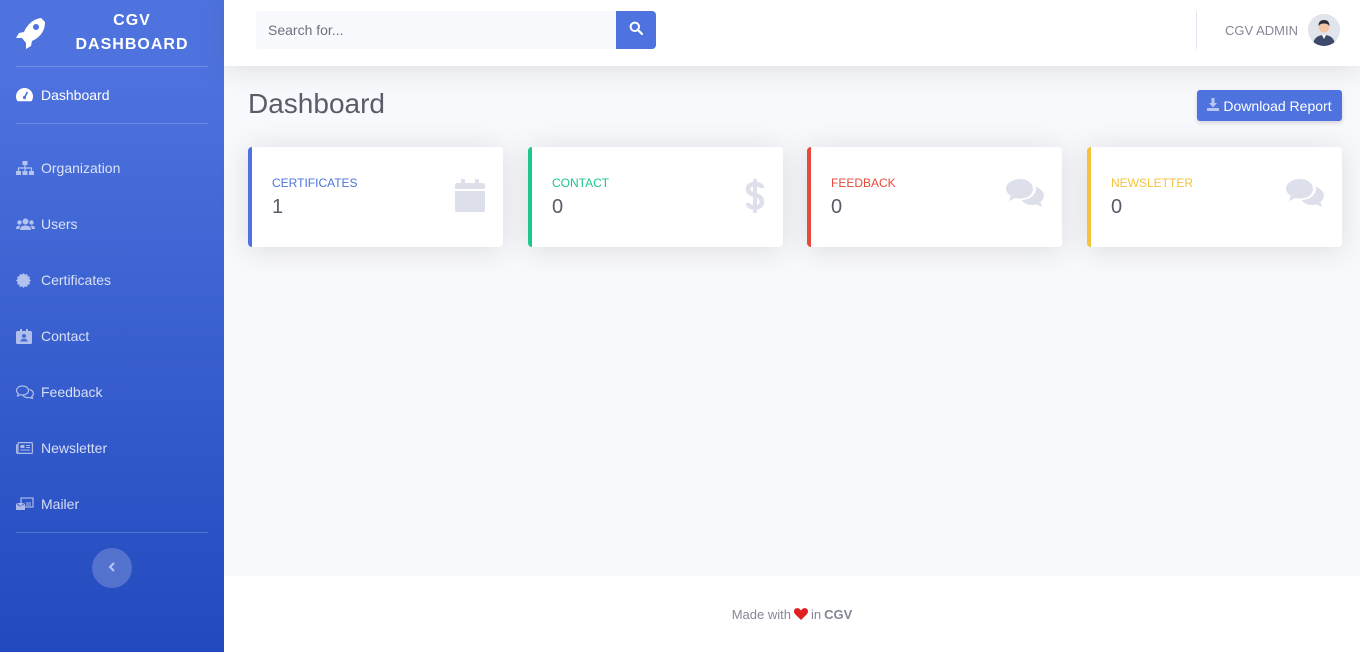  I want to click on sidebar-item-label: Contact, so click(65, 336).